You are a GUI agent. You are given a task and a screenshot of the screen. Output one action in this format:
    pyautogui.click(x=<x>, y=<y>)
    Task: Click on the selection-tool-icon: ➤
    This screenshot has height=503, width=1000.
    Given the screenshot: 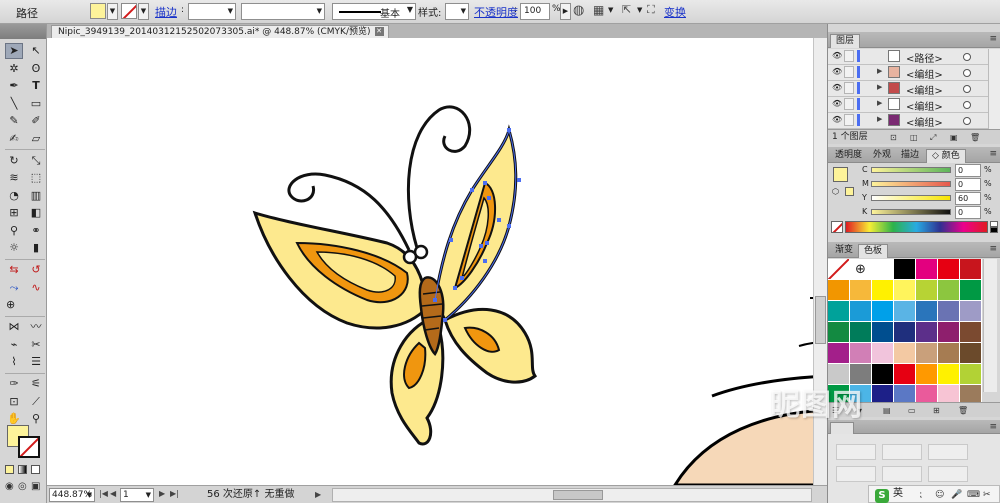 What is the action you would take?
    pyautogui.click(x=14, y=51)
    